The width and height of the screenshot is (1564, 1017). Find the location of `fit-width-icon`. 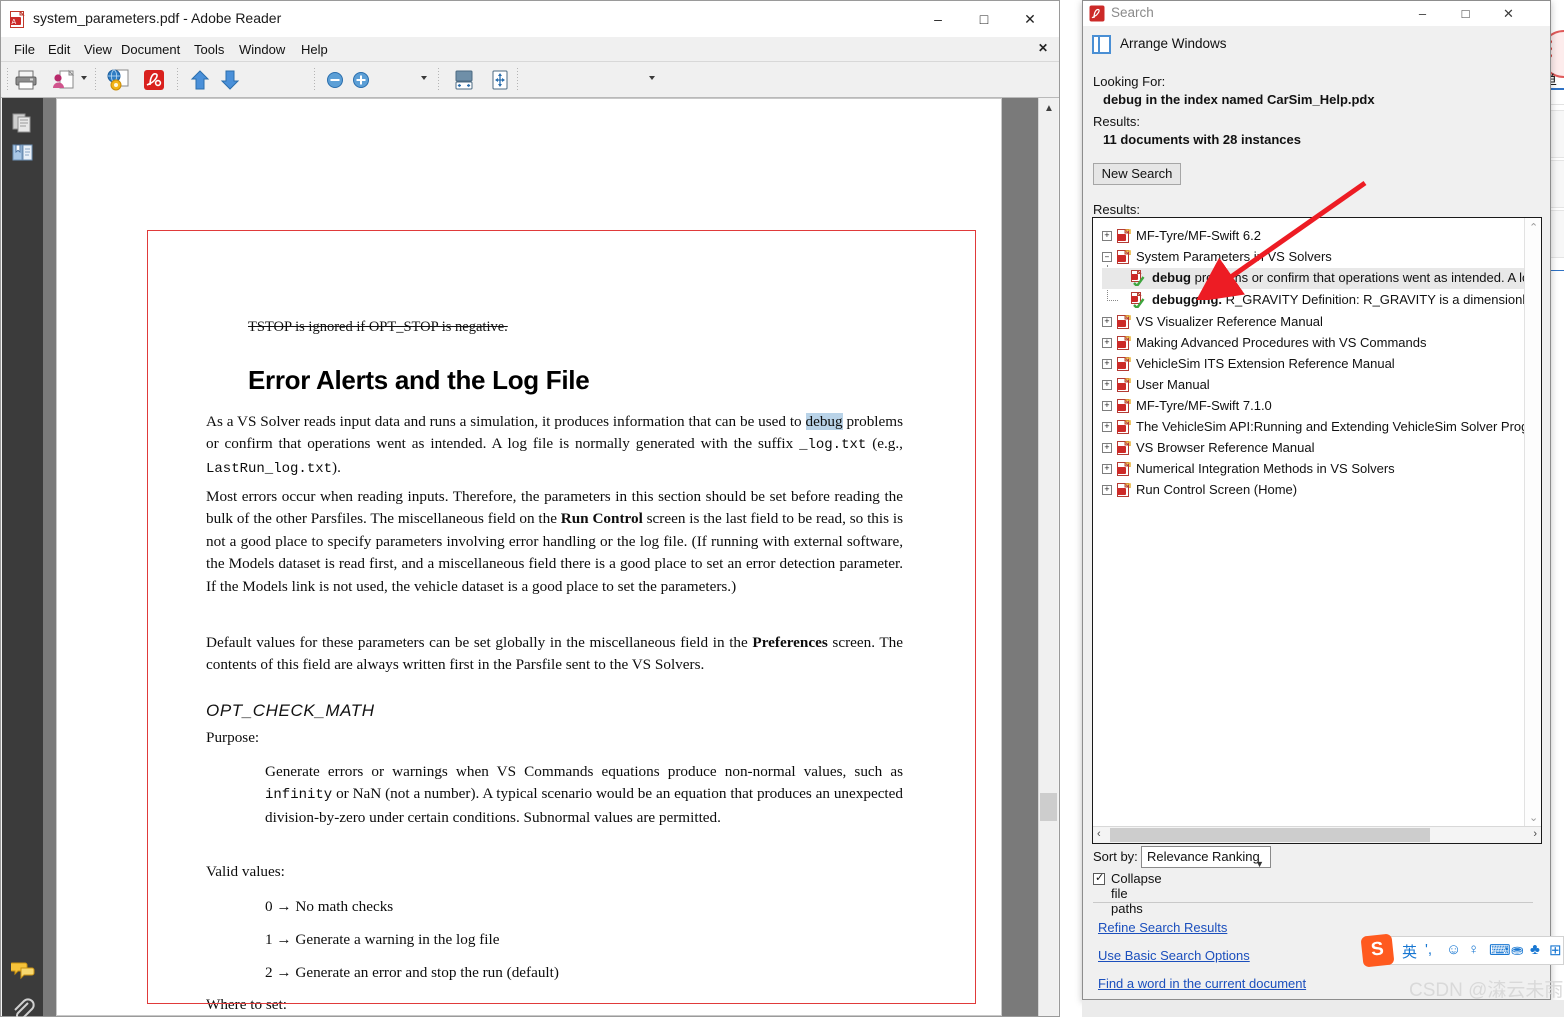

fit-width-icon is located at coordinates (464, 80).